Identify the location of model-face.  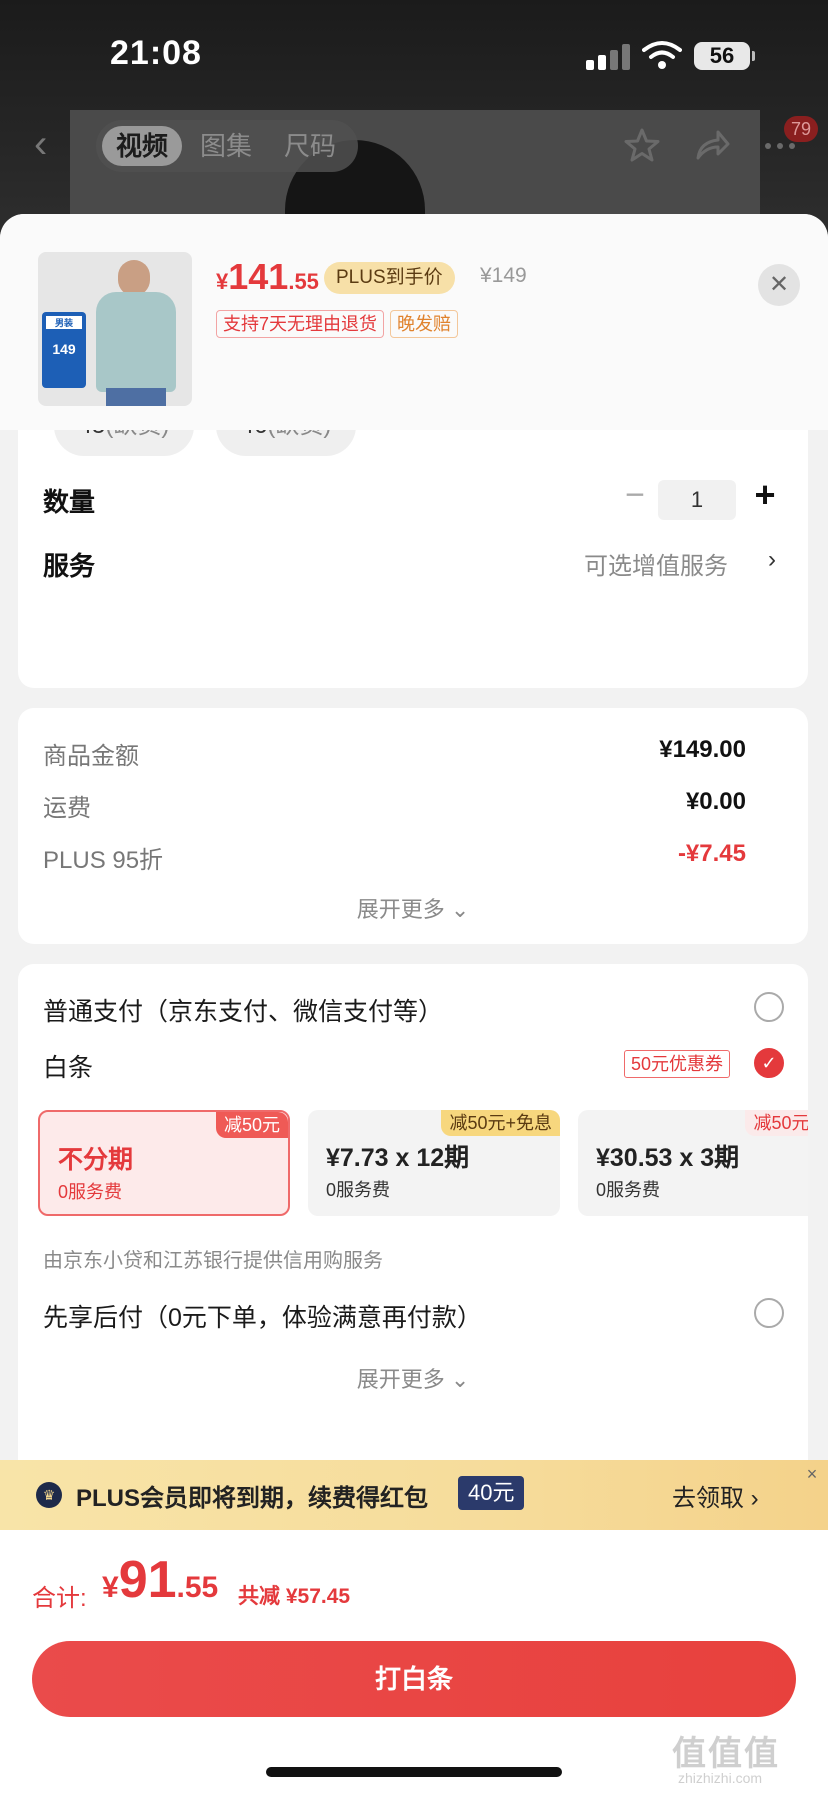
(134, 278).